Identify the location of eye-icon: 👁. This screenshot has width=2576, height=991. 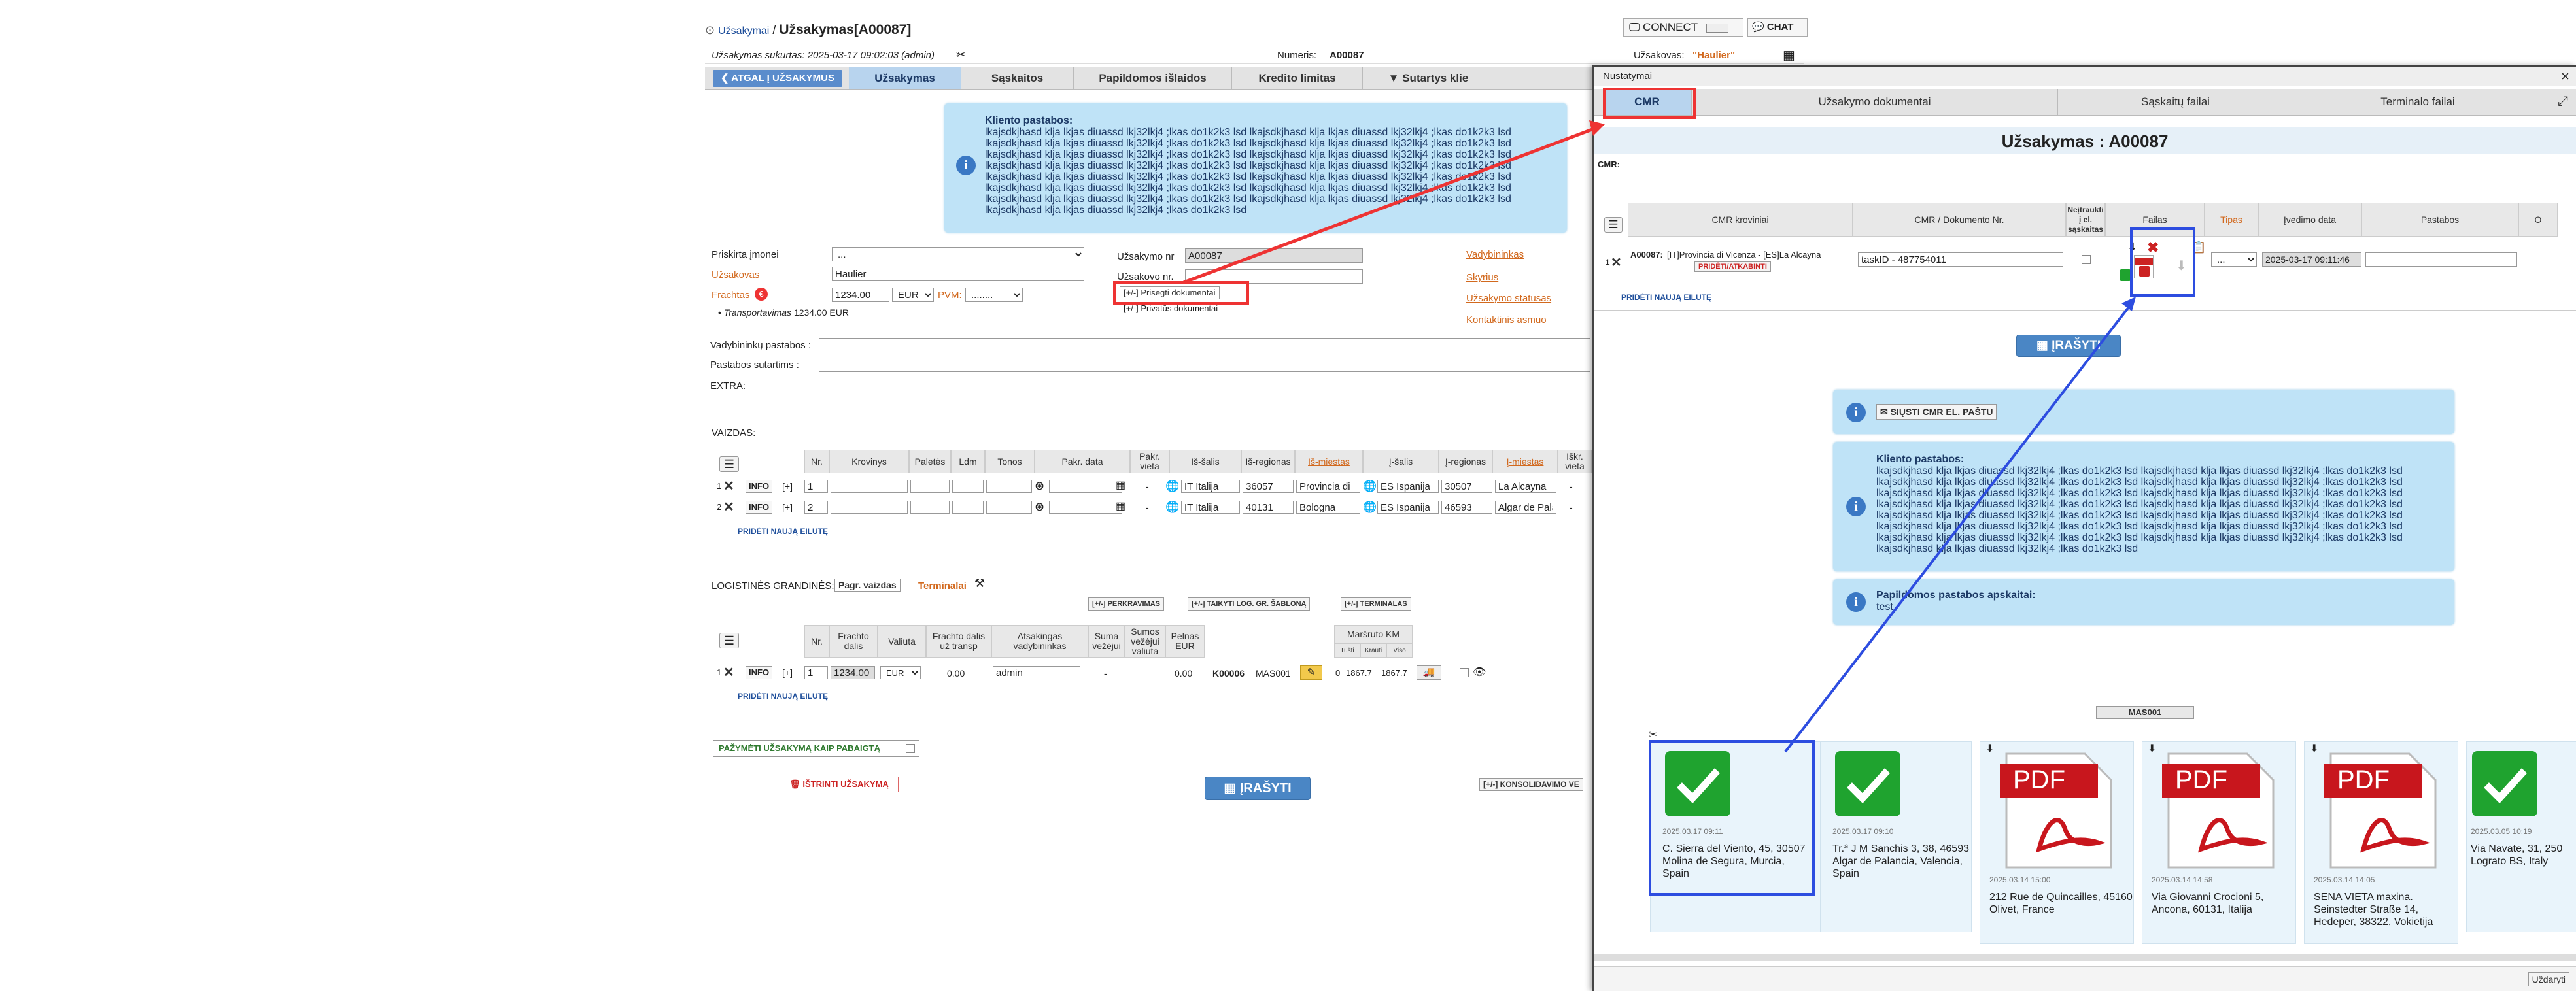
(1480, 672).